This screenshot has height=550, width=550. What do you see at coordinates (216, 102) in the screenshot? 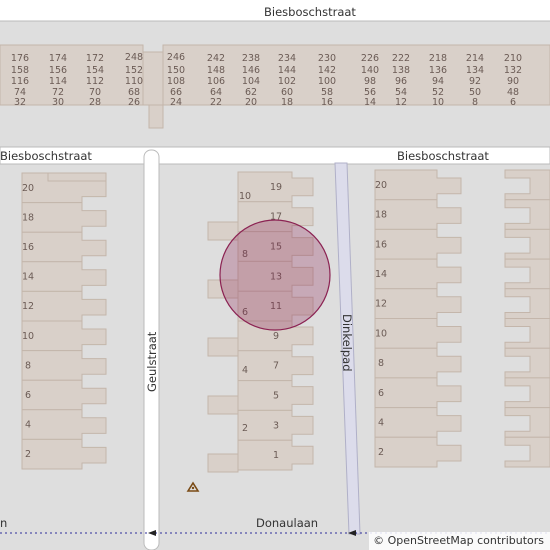
I see `house-number: 22` at bounding box center [216, 102].